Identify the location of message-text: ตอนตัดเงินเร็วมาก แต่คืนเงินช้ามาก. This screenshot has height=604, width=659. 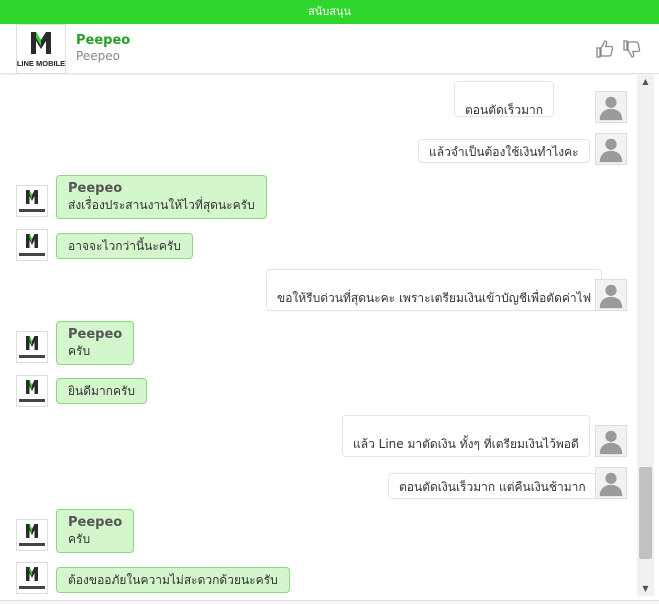
(492, 487).